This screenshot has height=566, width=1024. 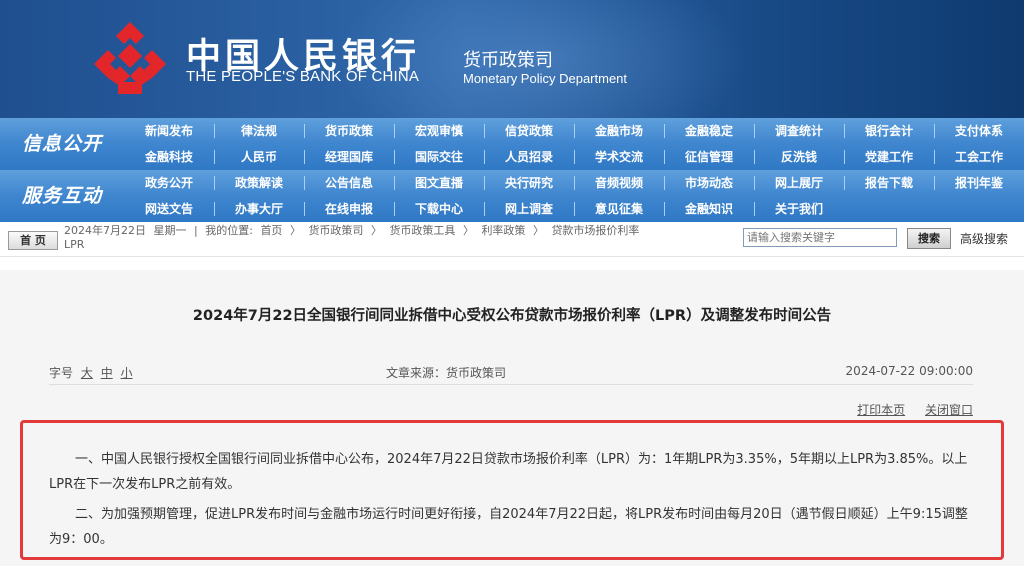 What do you see at coordinates (619, 157) in the screenshot?
I see `nav-item: 学术交流` at bounding box center [619, 157].